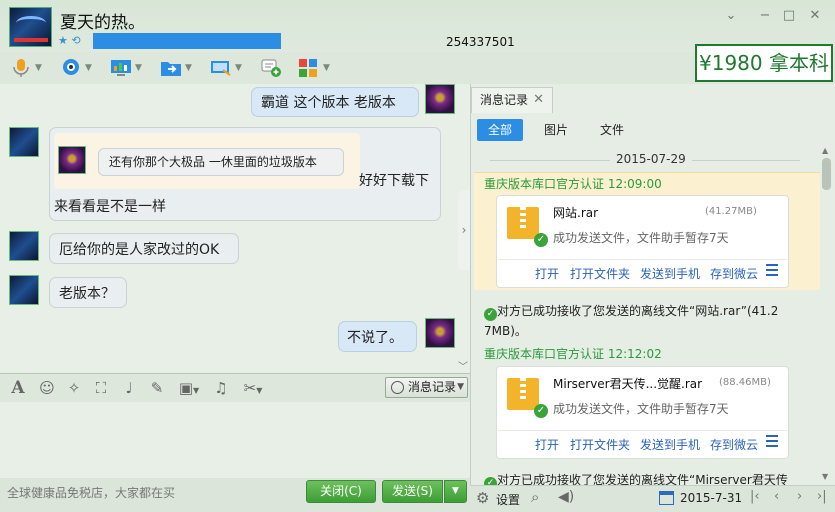  I want to click on gear-icon: ⚙, so click(482, 498).